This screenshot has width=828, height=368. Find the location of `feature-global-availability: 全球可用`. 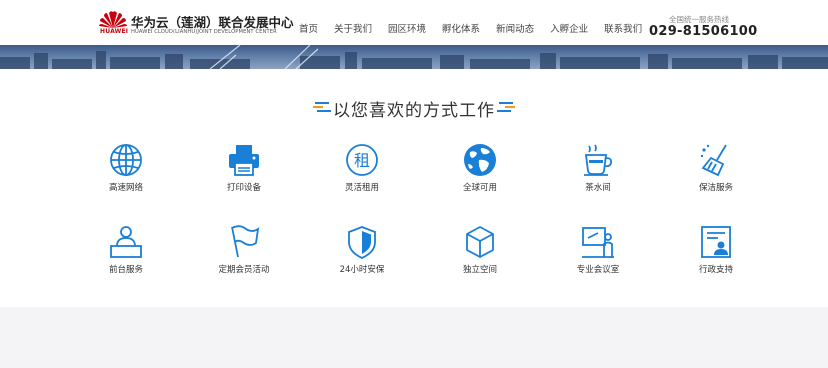

feature-global-availability: 全球可用 is located at coordinates (480, 167).